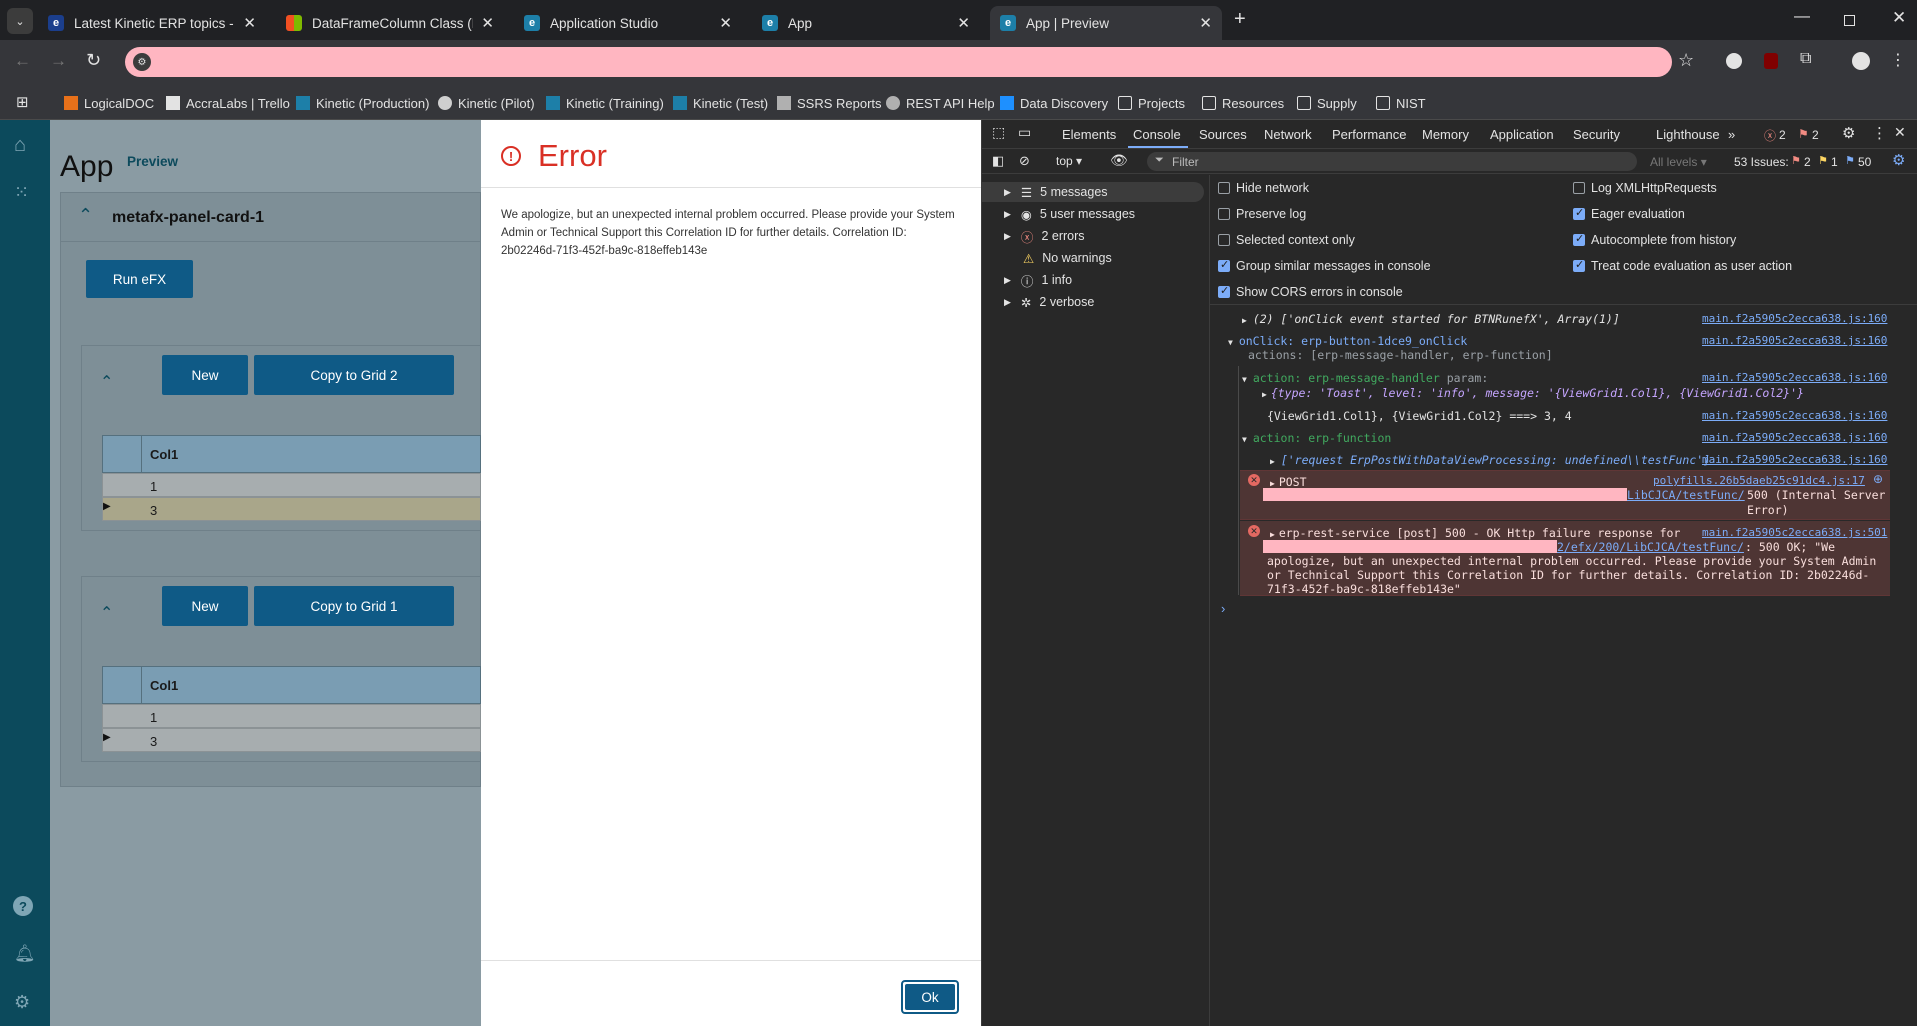 Image resolution: width=1917 pixels, height=1026 pixels. Describe the element at coordinates (998, 161) in the screenshot. I see `sidebar-toggle-icon: ◧` at that location.